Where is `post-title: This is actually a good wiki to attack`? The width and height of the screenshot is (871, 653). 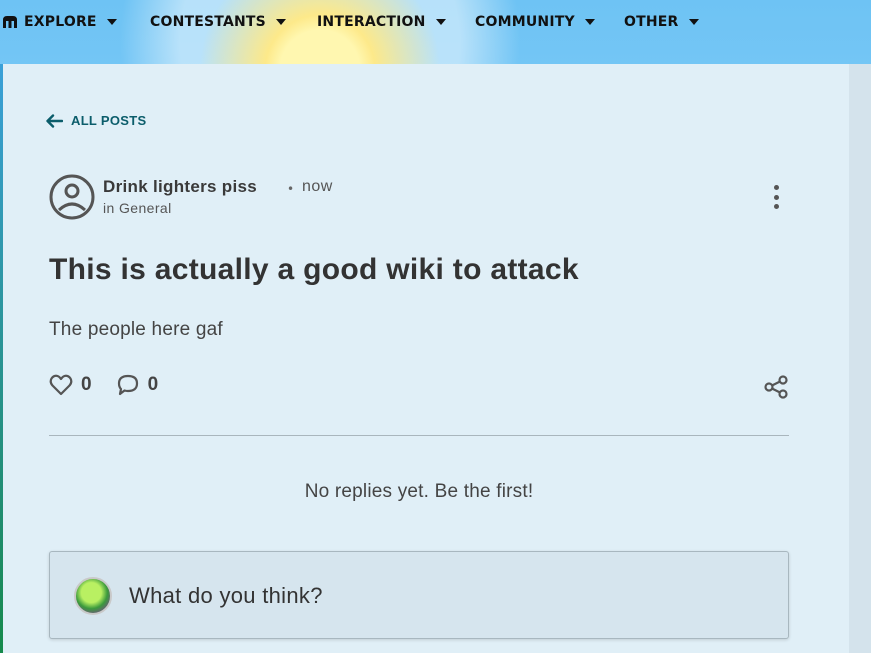 post-title: This is actually a good wiki to attack is located at coordinates (314, 269).